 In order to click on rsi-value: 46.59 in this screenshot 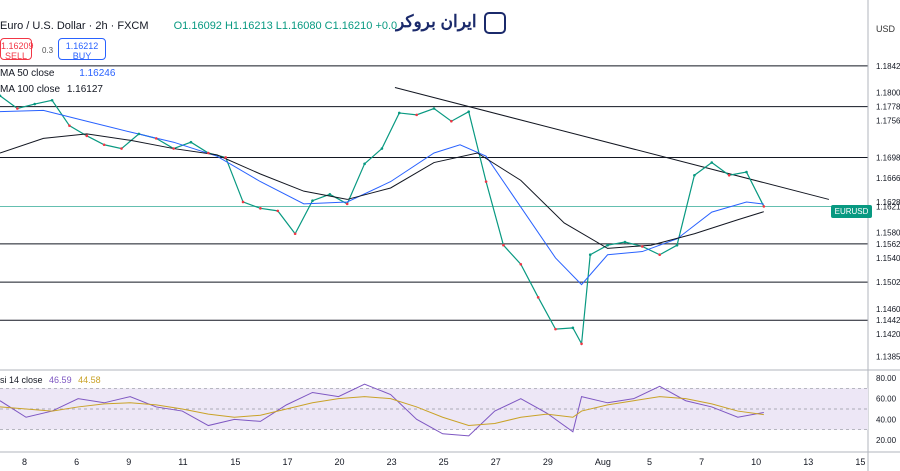, I will do `click(60, 380)`.